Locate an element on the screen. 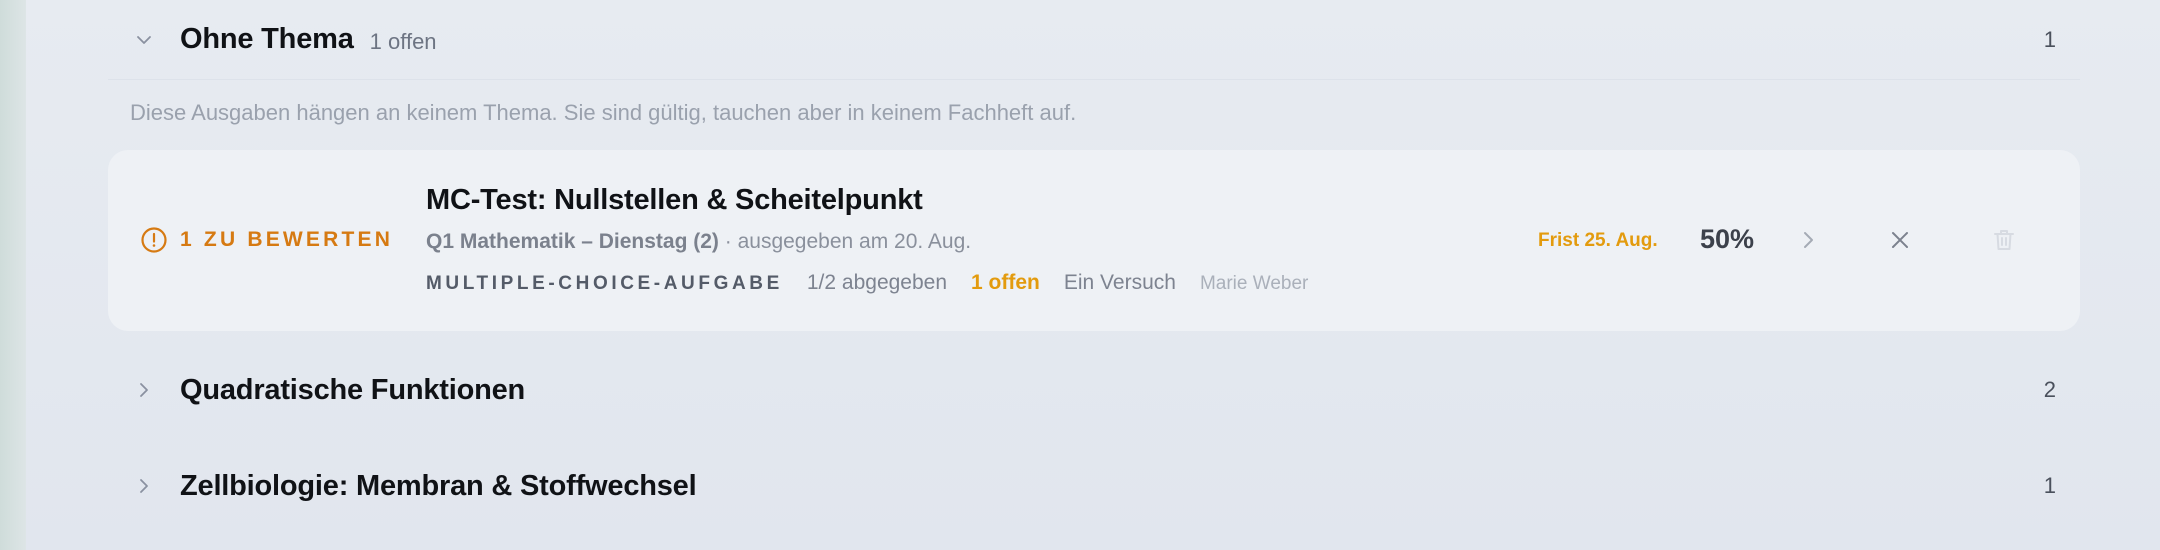 Image resolution: width=2160 pixels, height=550 pixels. completion-percent: 50% is located at coordinates (1727, 239).